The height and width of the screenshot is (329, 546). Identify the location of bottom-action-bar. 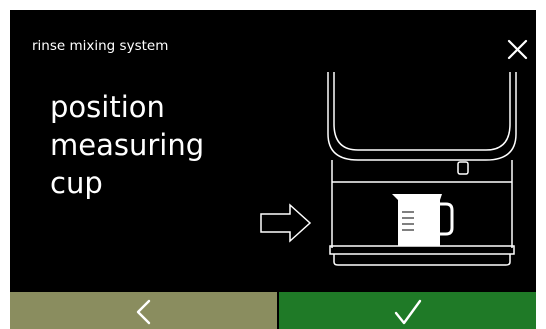
(273, 310).